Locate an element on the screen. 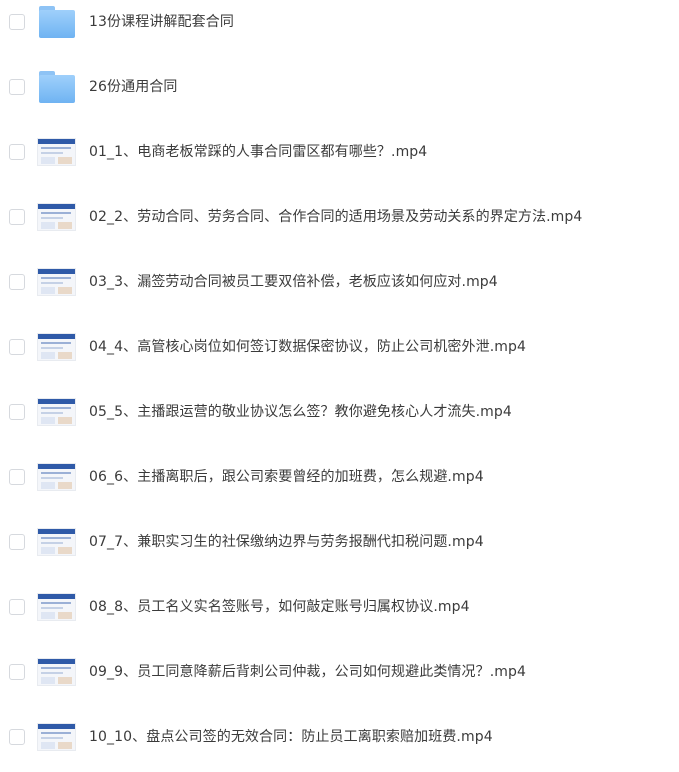 The height and width of the screenshot is (772, 679). list-item: 26份通用合同 is located at coordinates (339, 86).